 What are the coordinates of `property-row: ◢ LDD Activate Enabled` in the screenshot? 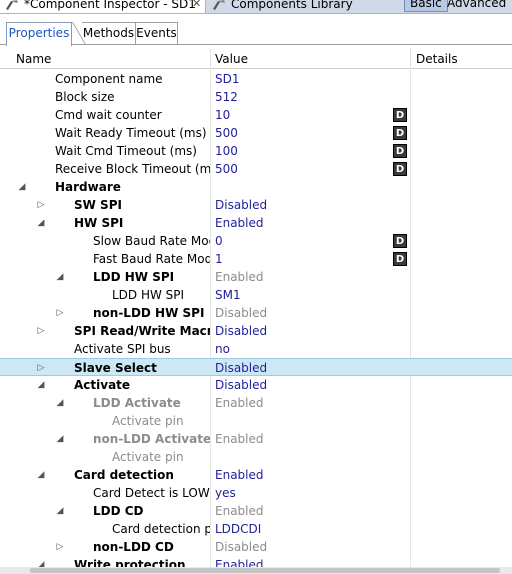 It's located at (256, 403).